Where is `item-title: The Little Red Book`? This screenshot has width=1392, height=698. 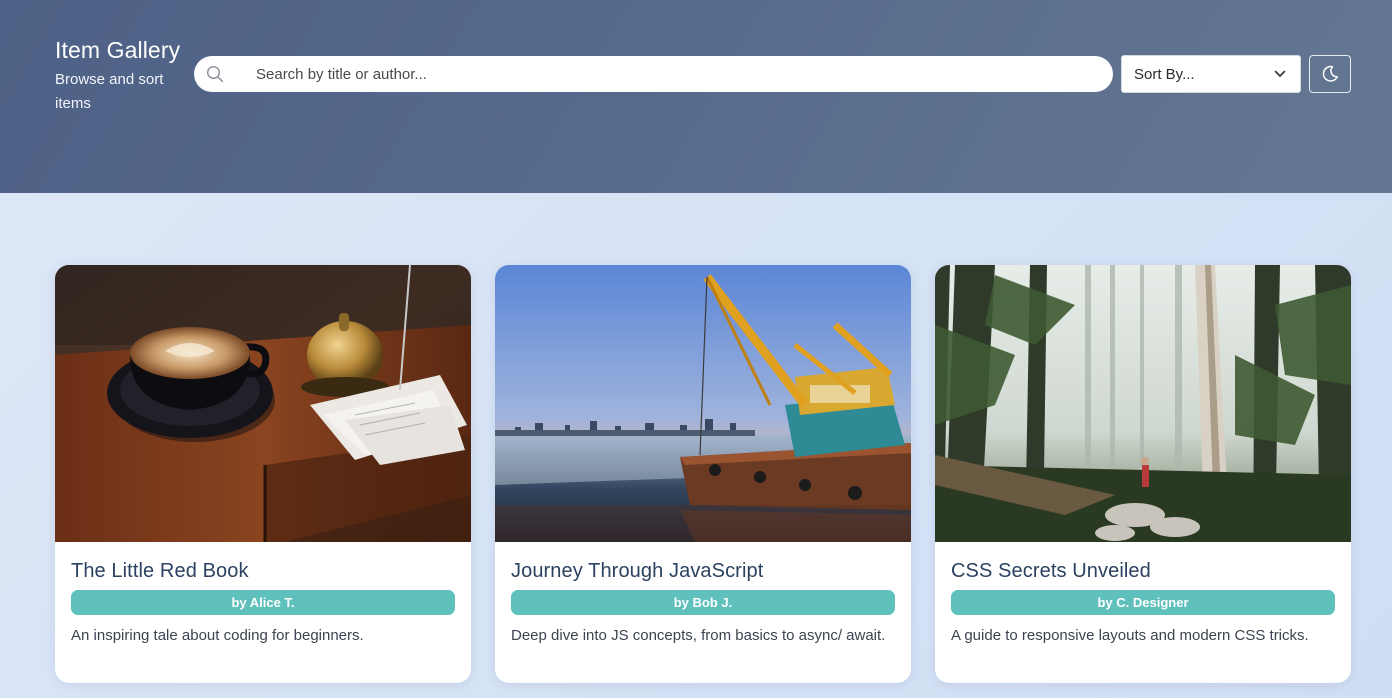
item-title: The Little Red Book is located at coordinates (263, 571).